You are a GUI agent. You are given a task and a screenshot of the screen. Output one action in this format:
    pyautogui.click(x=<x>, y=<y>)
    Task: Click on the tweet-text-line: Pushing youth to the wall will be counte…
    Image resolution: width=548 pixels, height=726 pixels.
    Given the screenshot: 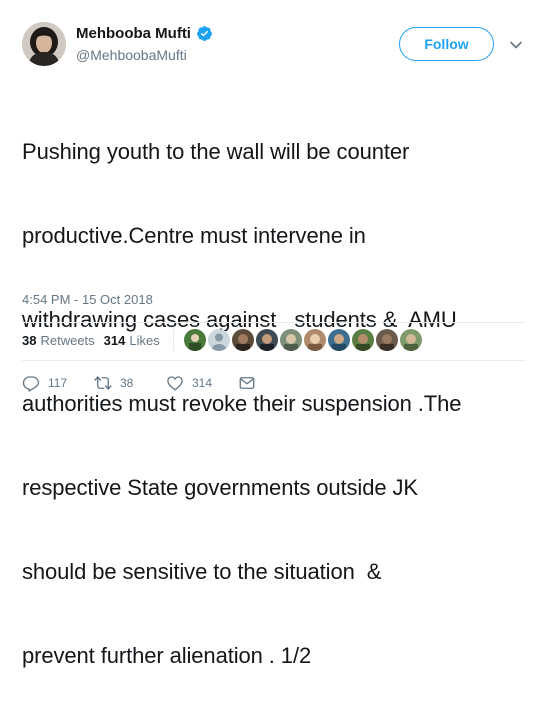 What is the action you would take?
    pyautogui.click(x=216, y=151)
    